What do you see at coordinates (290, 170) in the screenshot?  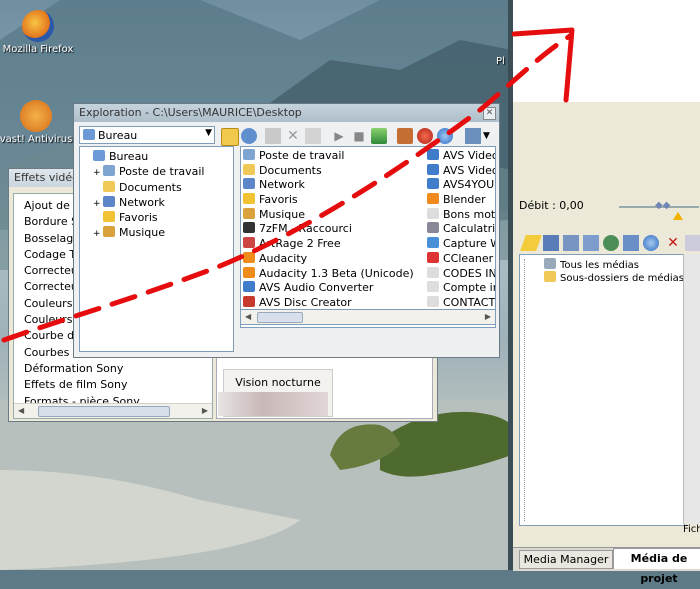 I see `file-item-label: Documents` at bounding box center [290, 170].